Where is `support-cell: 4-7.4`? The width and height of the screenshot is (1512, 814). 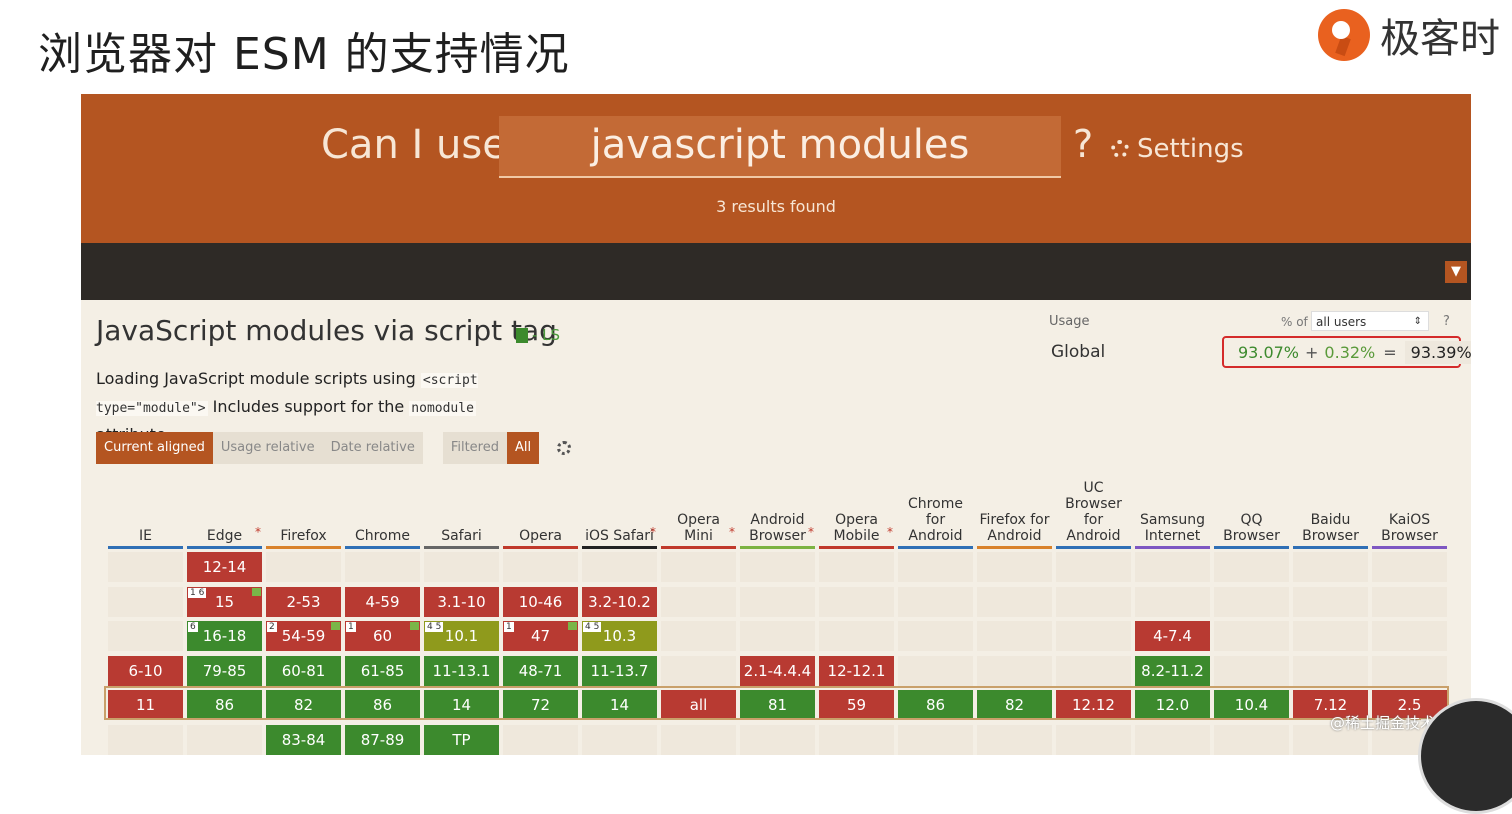 support-cell: 4-7.4 is located at coordinates (1172, 636).